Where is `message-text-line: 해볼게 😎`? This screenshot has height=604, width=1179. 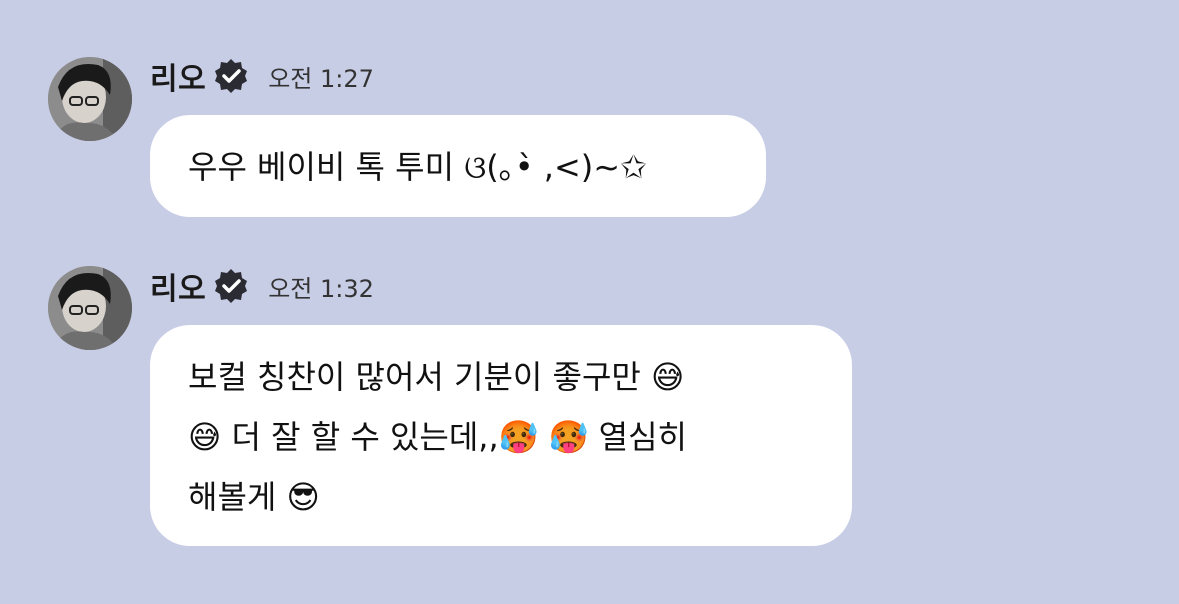
message-text-line: 해볼게 😎 is located at coordinates (254, 497).